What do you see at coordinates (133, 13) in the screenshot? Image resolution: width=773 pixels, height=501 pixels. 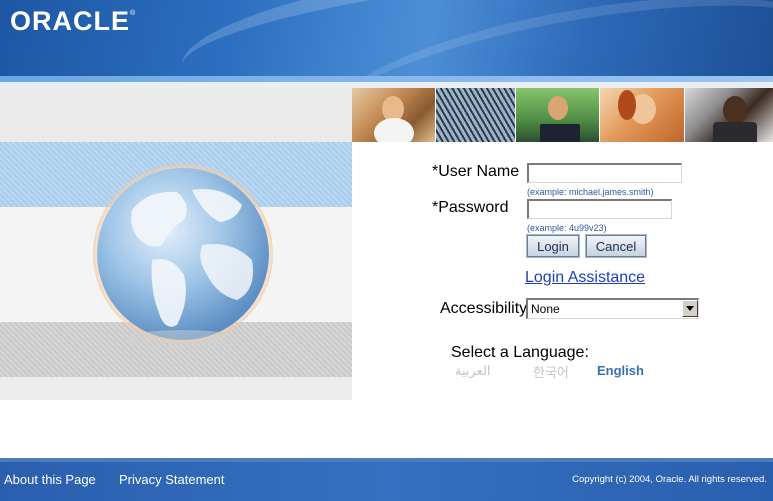 I see `logo-registered-mark: ®` at bounding box center [133, 13].